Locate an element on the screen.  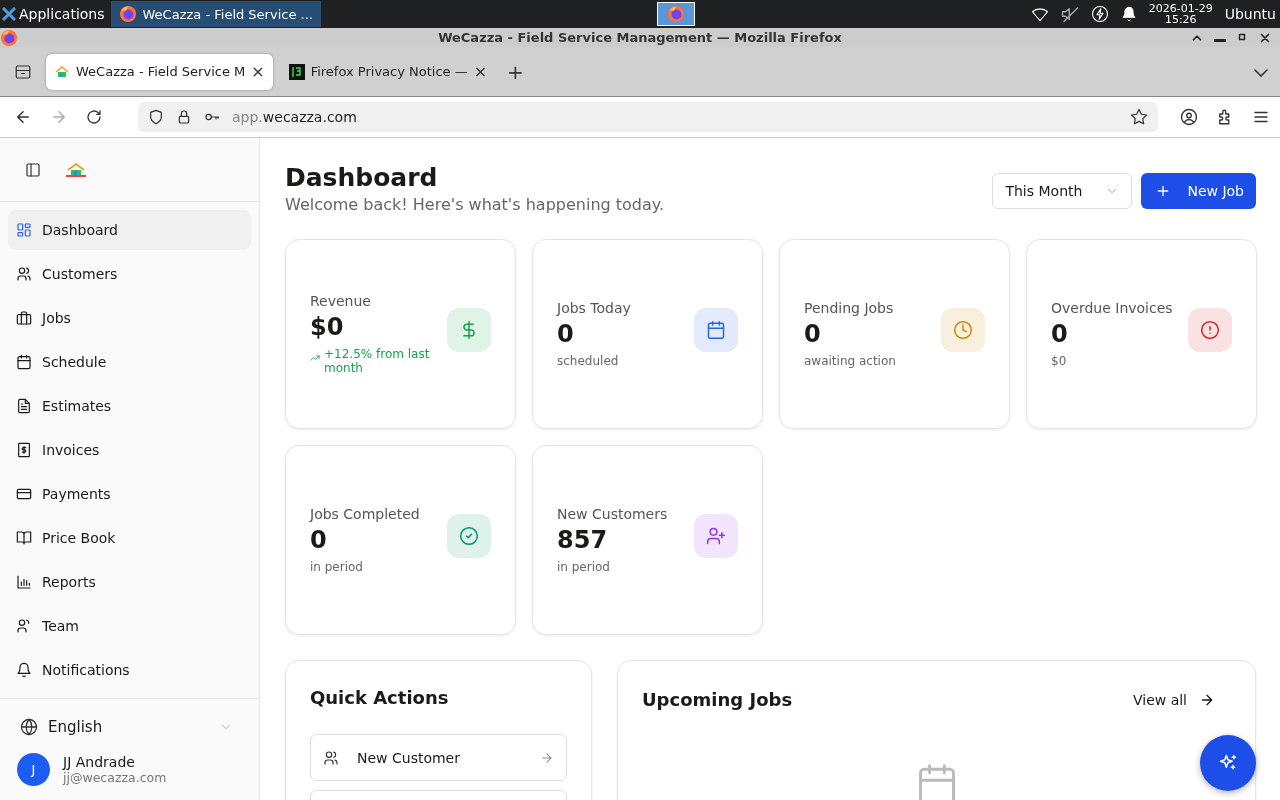
workspace-button is located at coordinates (675, 14).